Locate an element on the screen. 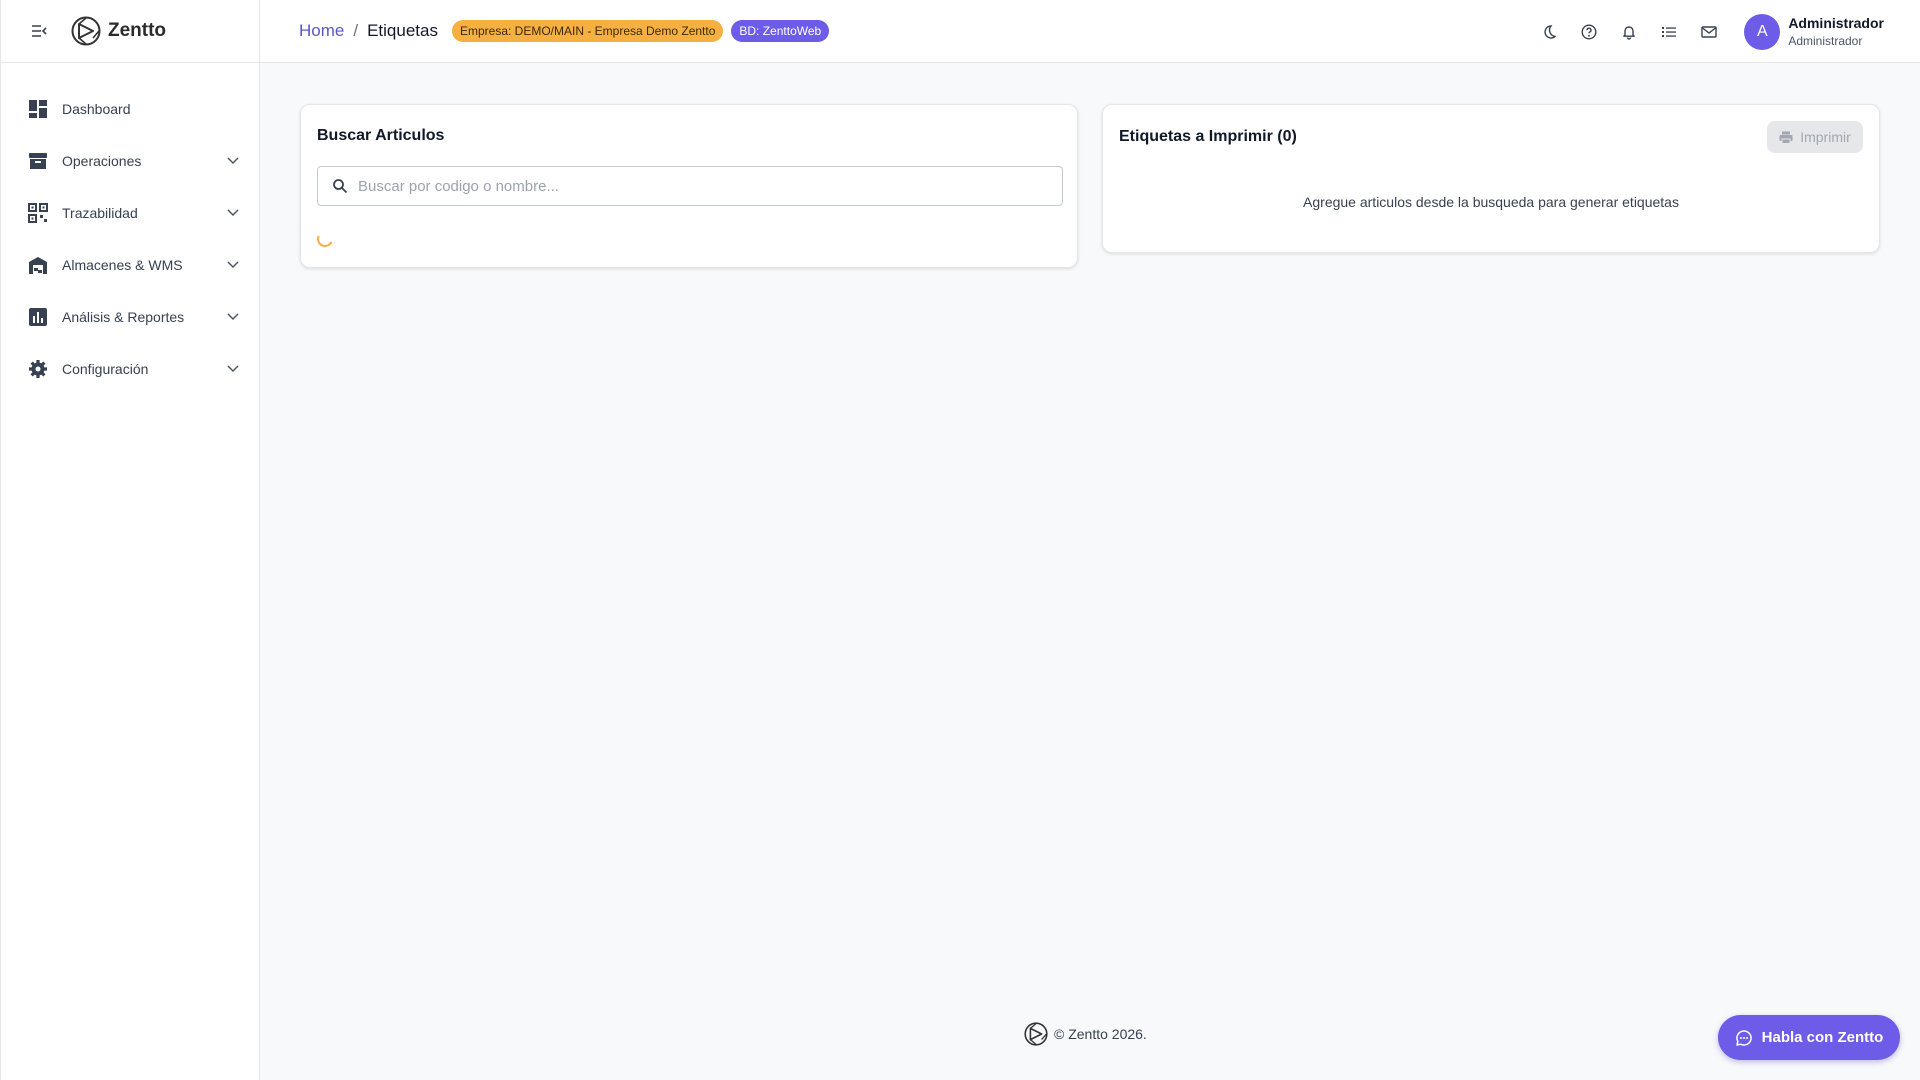 The width and height of the screenshot is (1920, 1080). warehouse-icon is located at coordinates (38, 265).